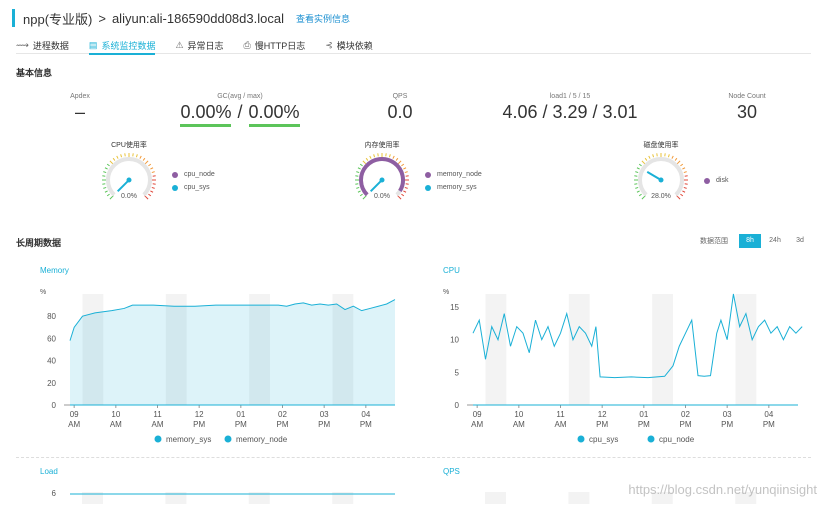  What do you see at coordinates (451, 471) in the screenshot?
I see `qps-chart-title: QPS` at bounding box center [451, 471].